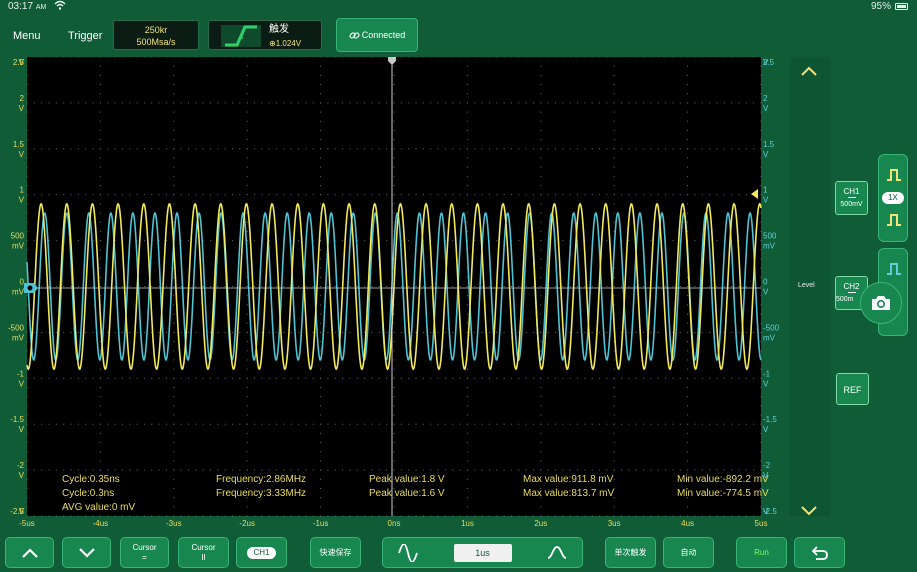 The width and height of the screenshot is (917, 572). Describe the element at coordinates (894, 220) in the screenshot. I see `falling-pulse-icon` at that location.